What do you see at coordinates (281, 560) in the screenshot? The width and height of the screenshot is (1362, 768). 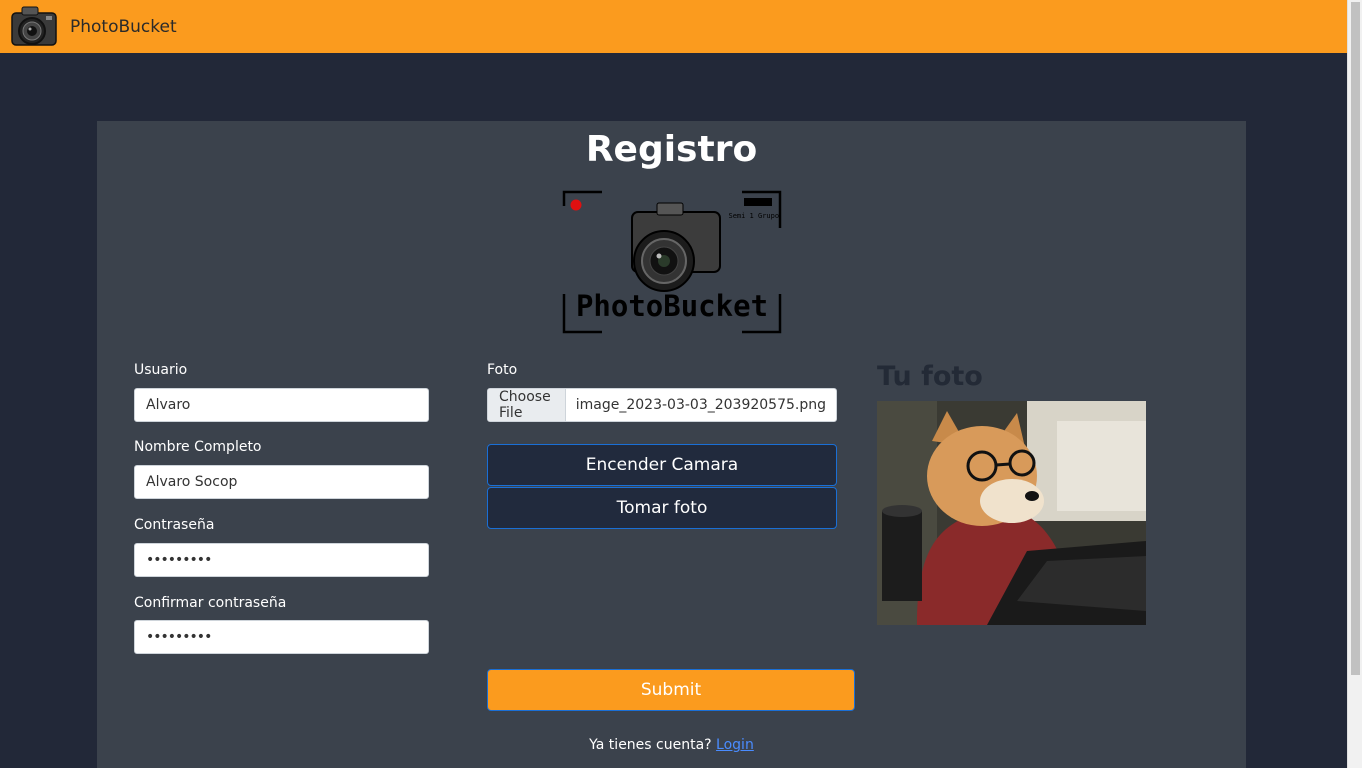 I see `password-input: •••••••••` at bounding box center [281, 560].